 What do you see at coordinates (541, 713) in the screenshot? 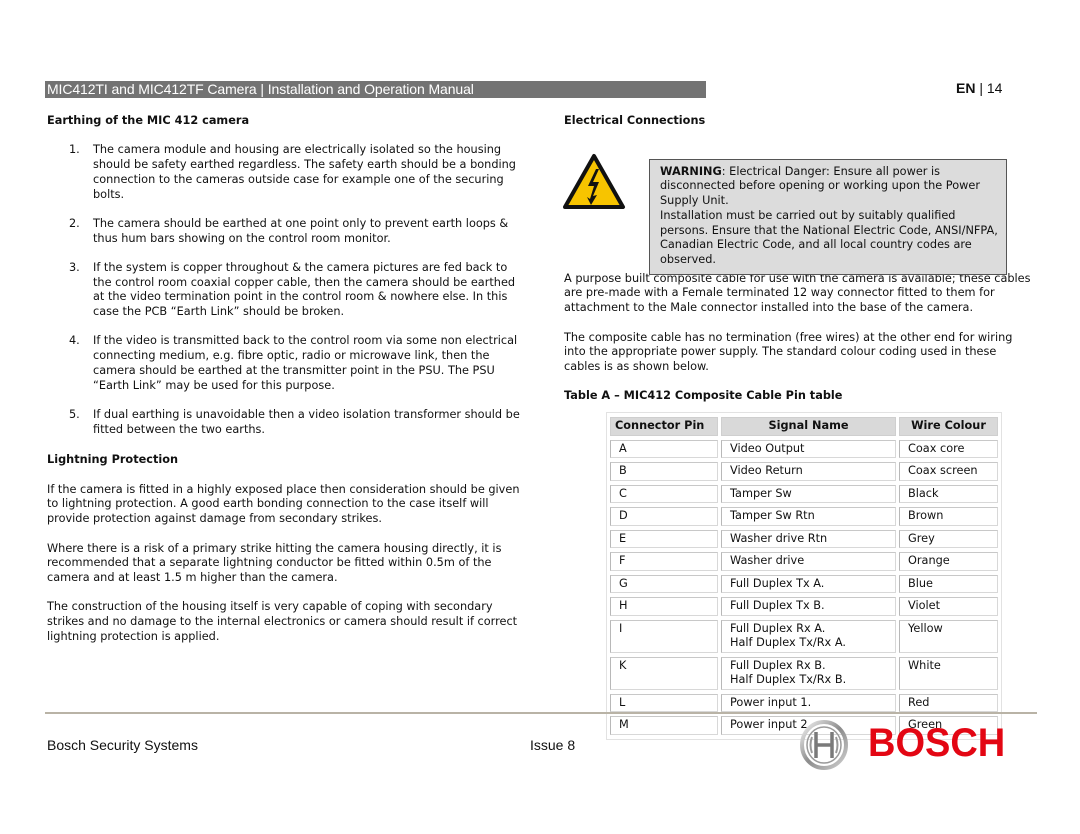
I see `footer-divider` at bounding box center [541, 713].